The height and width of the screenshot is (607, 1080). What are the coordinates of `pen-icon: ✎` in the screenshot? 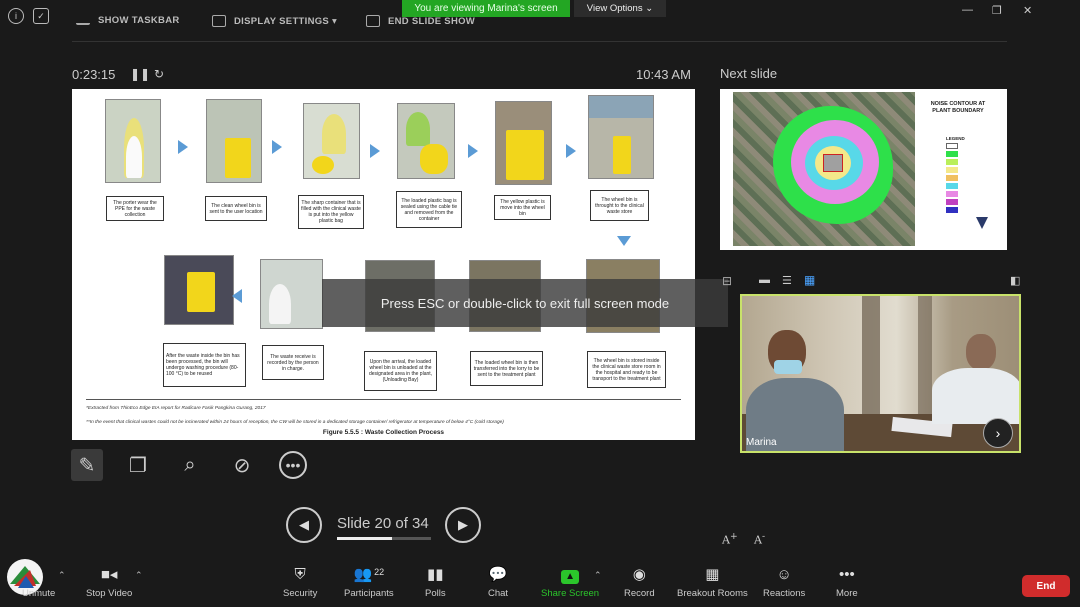 It's located at (87, 465).